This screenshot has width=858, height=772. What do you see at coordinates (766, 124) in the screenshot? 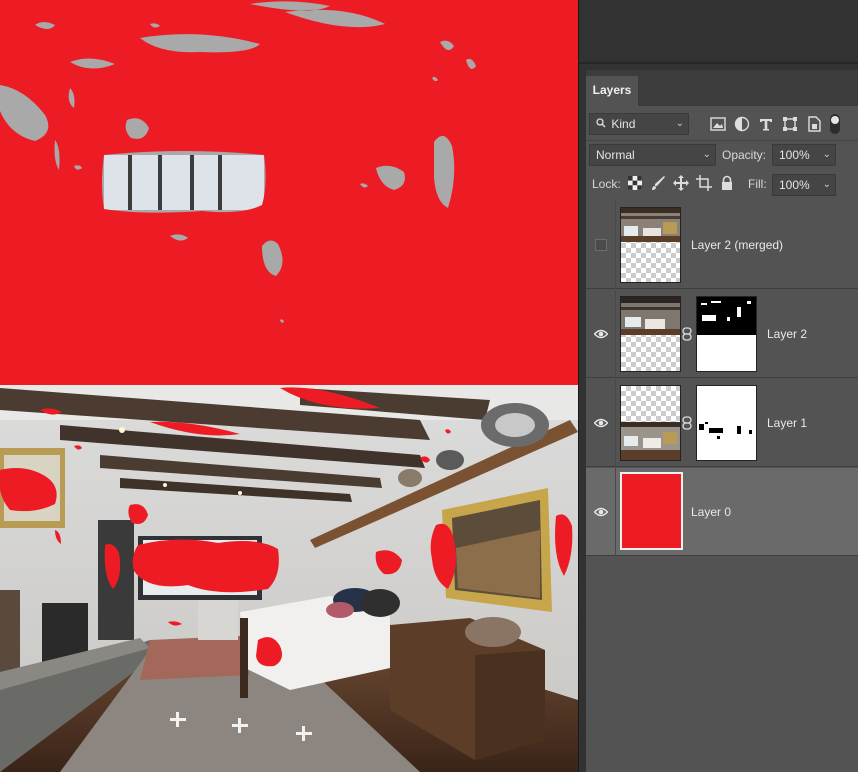
I see `type-filter-icon` at bounding box center [766, 124].